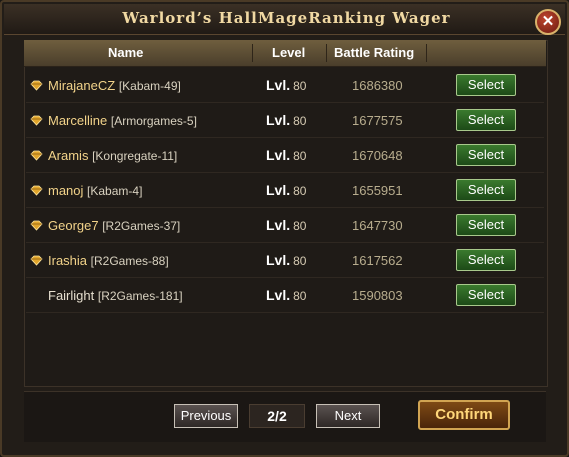  Describe the element at coordinates (114, 85) in the screenshot. I see `player-name: MirajaneCZ [Kabam-49]` at that location.